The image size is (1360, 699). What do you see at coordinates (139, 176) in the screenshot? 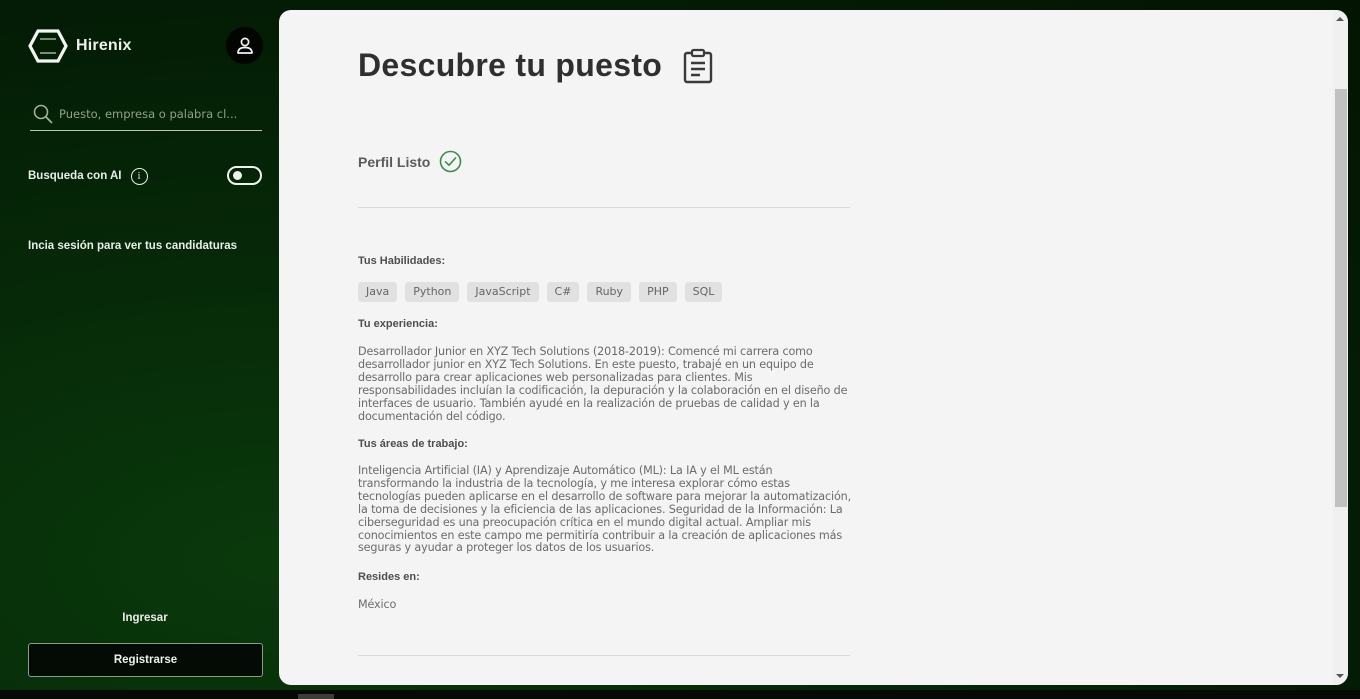
I see `info-icon: i` at bounding box center [139, 176].